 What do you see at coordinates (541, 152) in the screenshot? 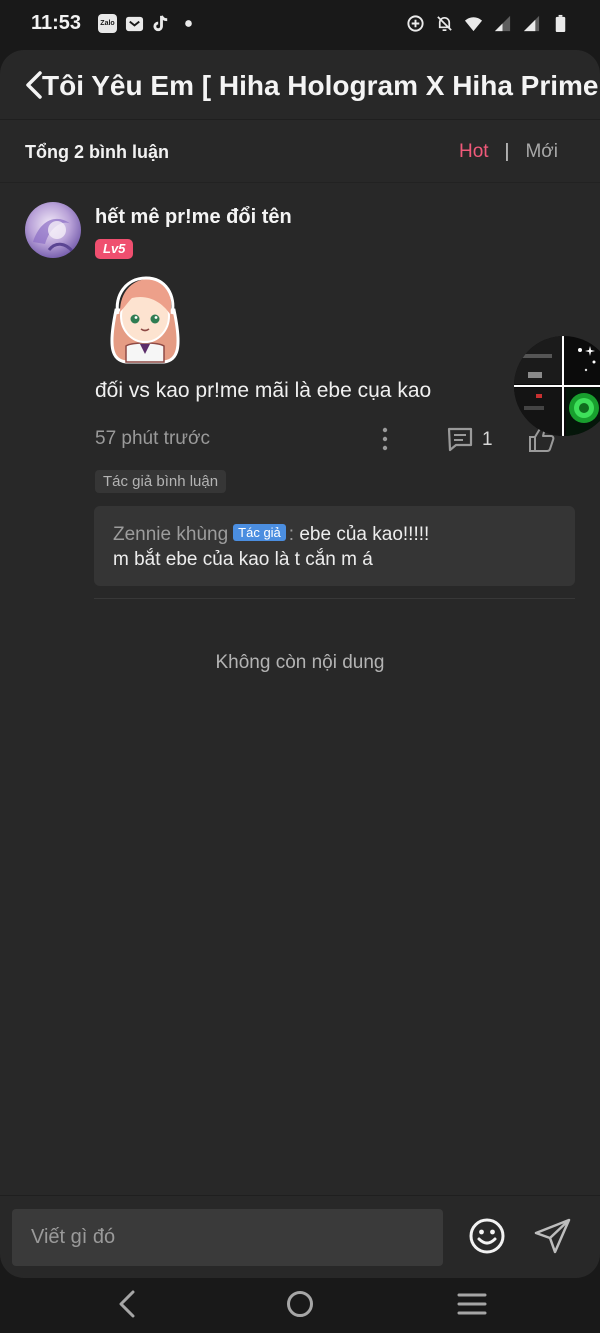
I see `sort-new-tab: Mới` at bounding box center [541, 152].